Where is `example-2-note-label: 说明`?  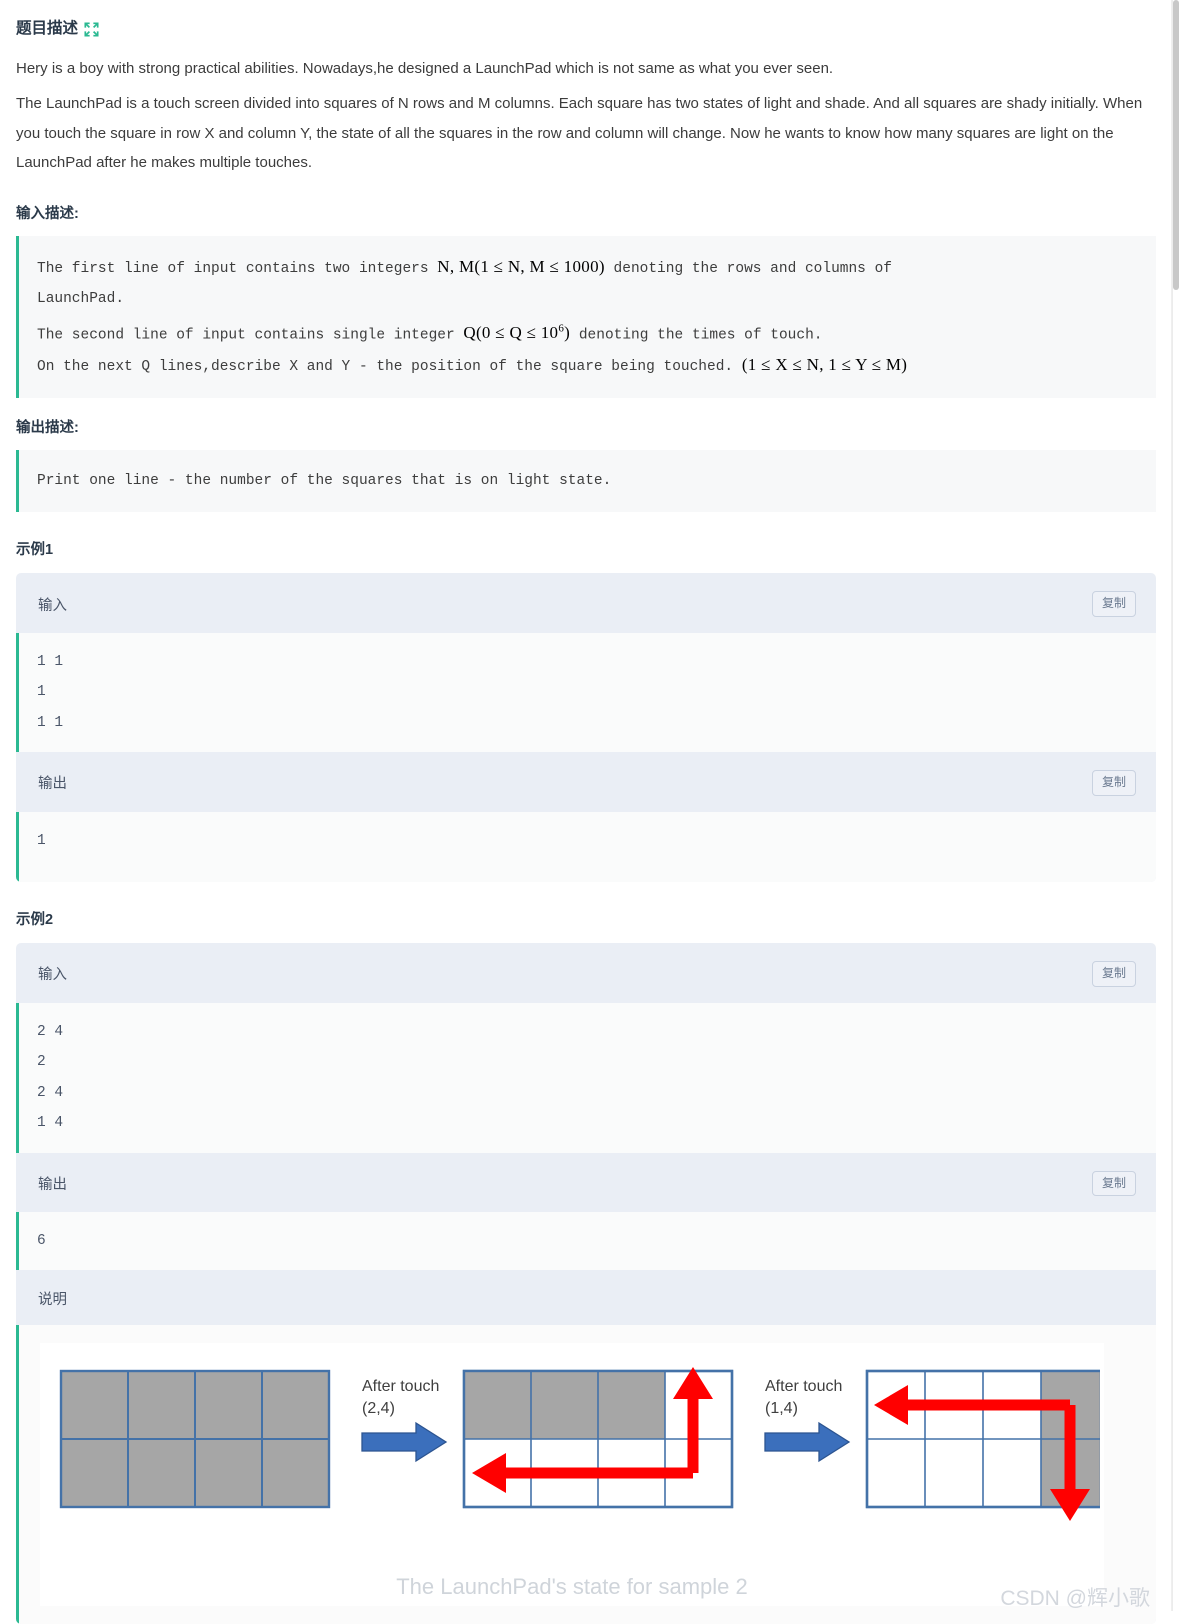
example-2-note-label: 说明 is located at coordinates (52, 1300).